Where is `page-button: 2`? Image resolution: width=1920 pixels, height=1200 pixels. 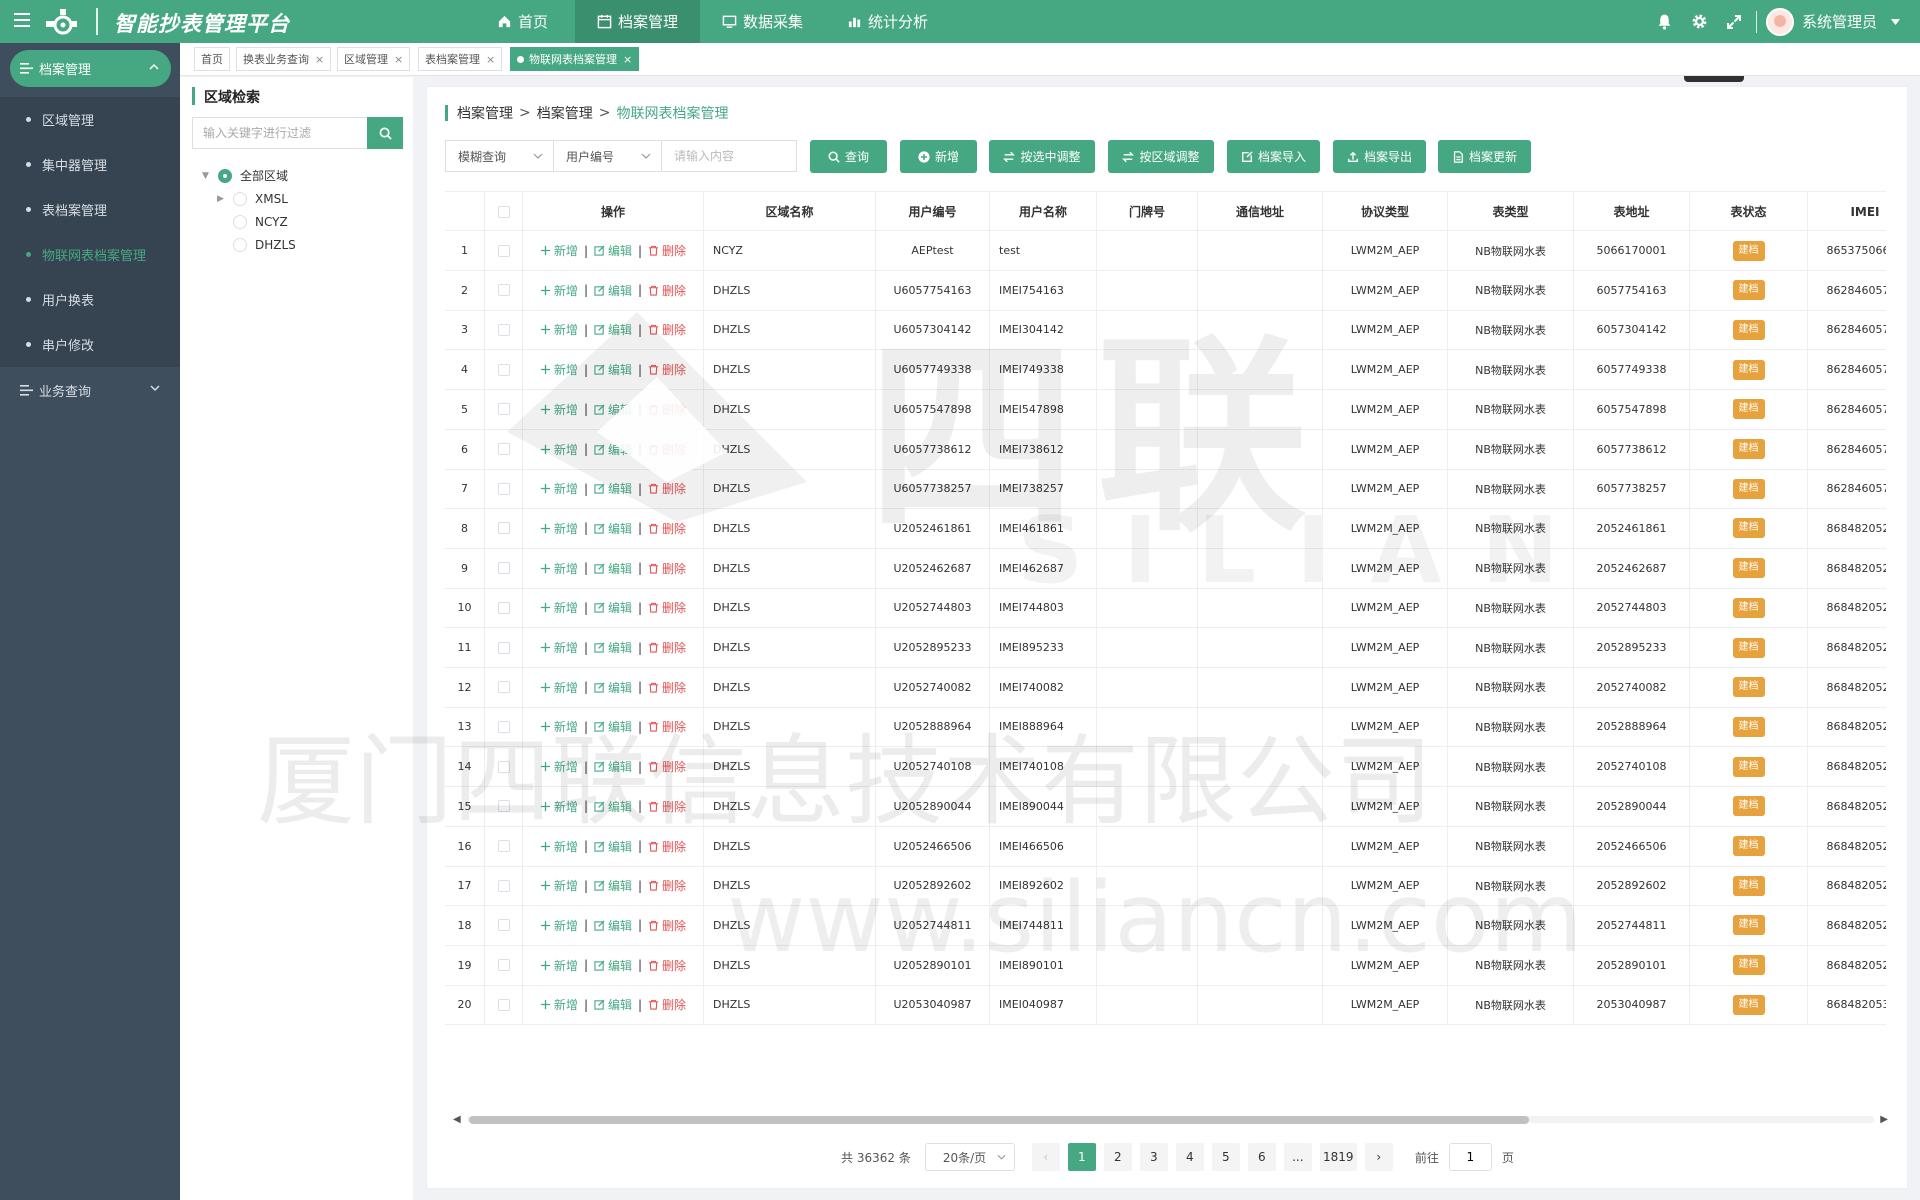 page-button: 2 is located at coordinates (1117, 1157).